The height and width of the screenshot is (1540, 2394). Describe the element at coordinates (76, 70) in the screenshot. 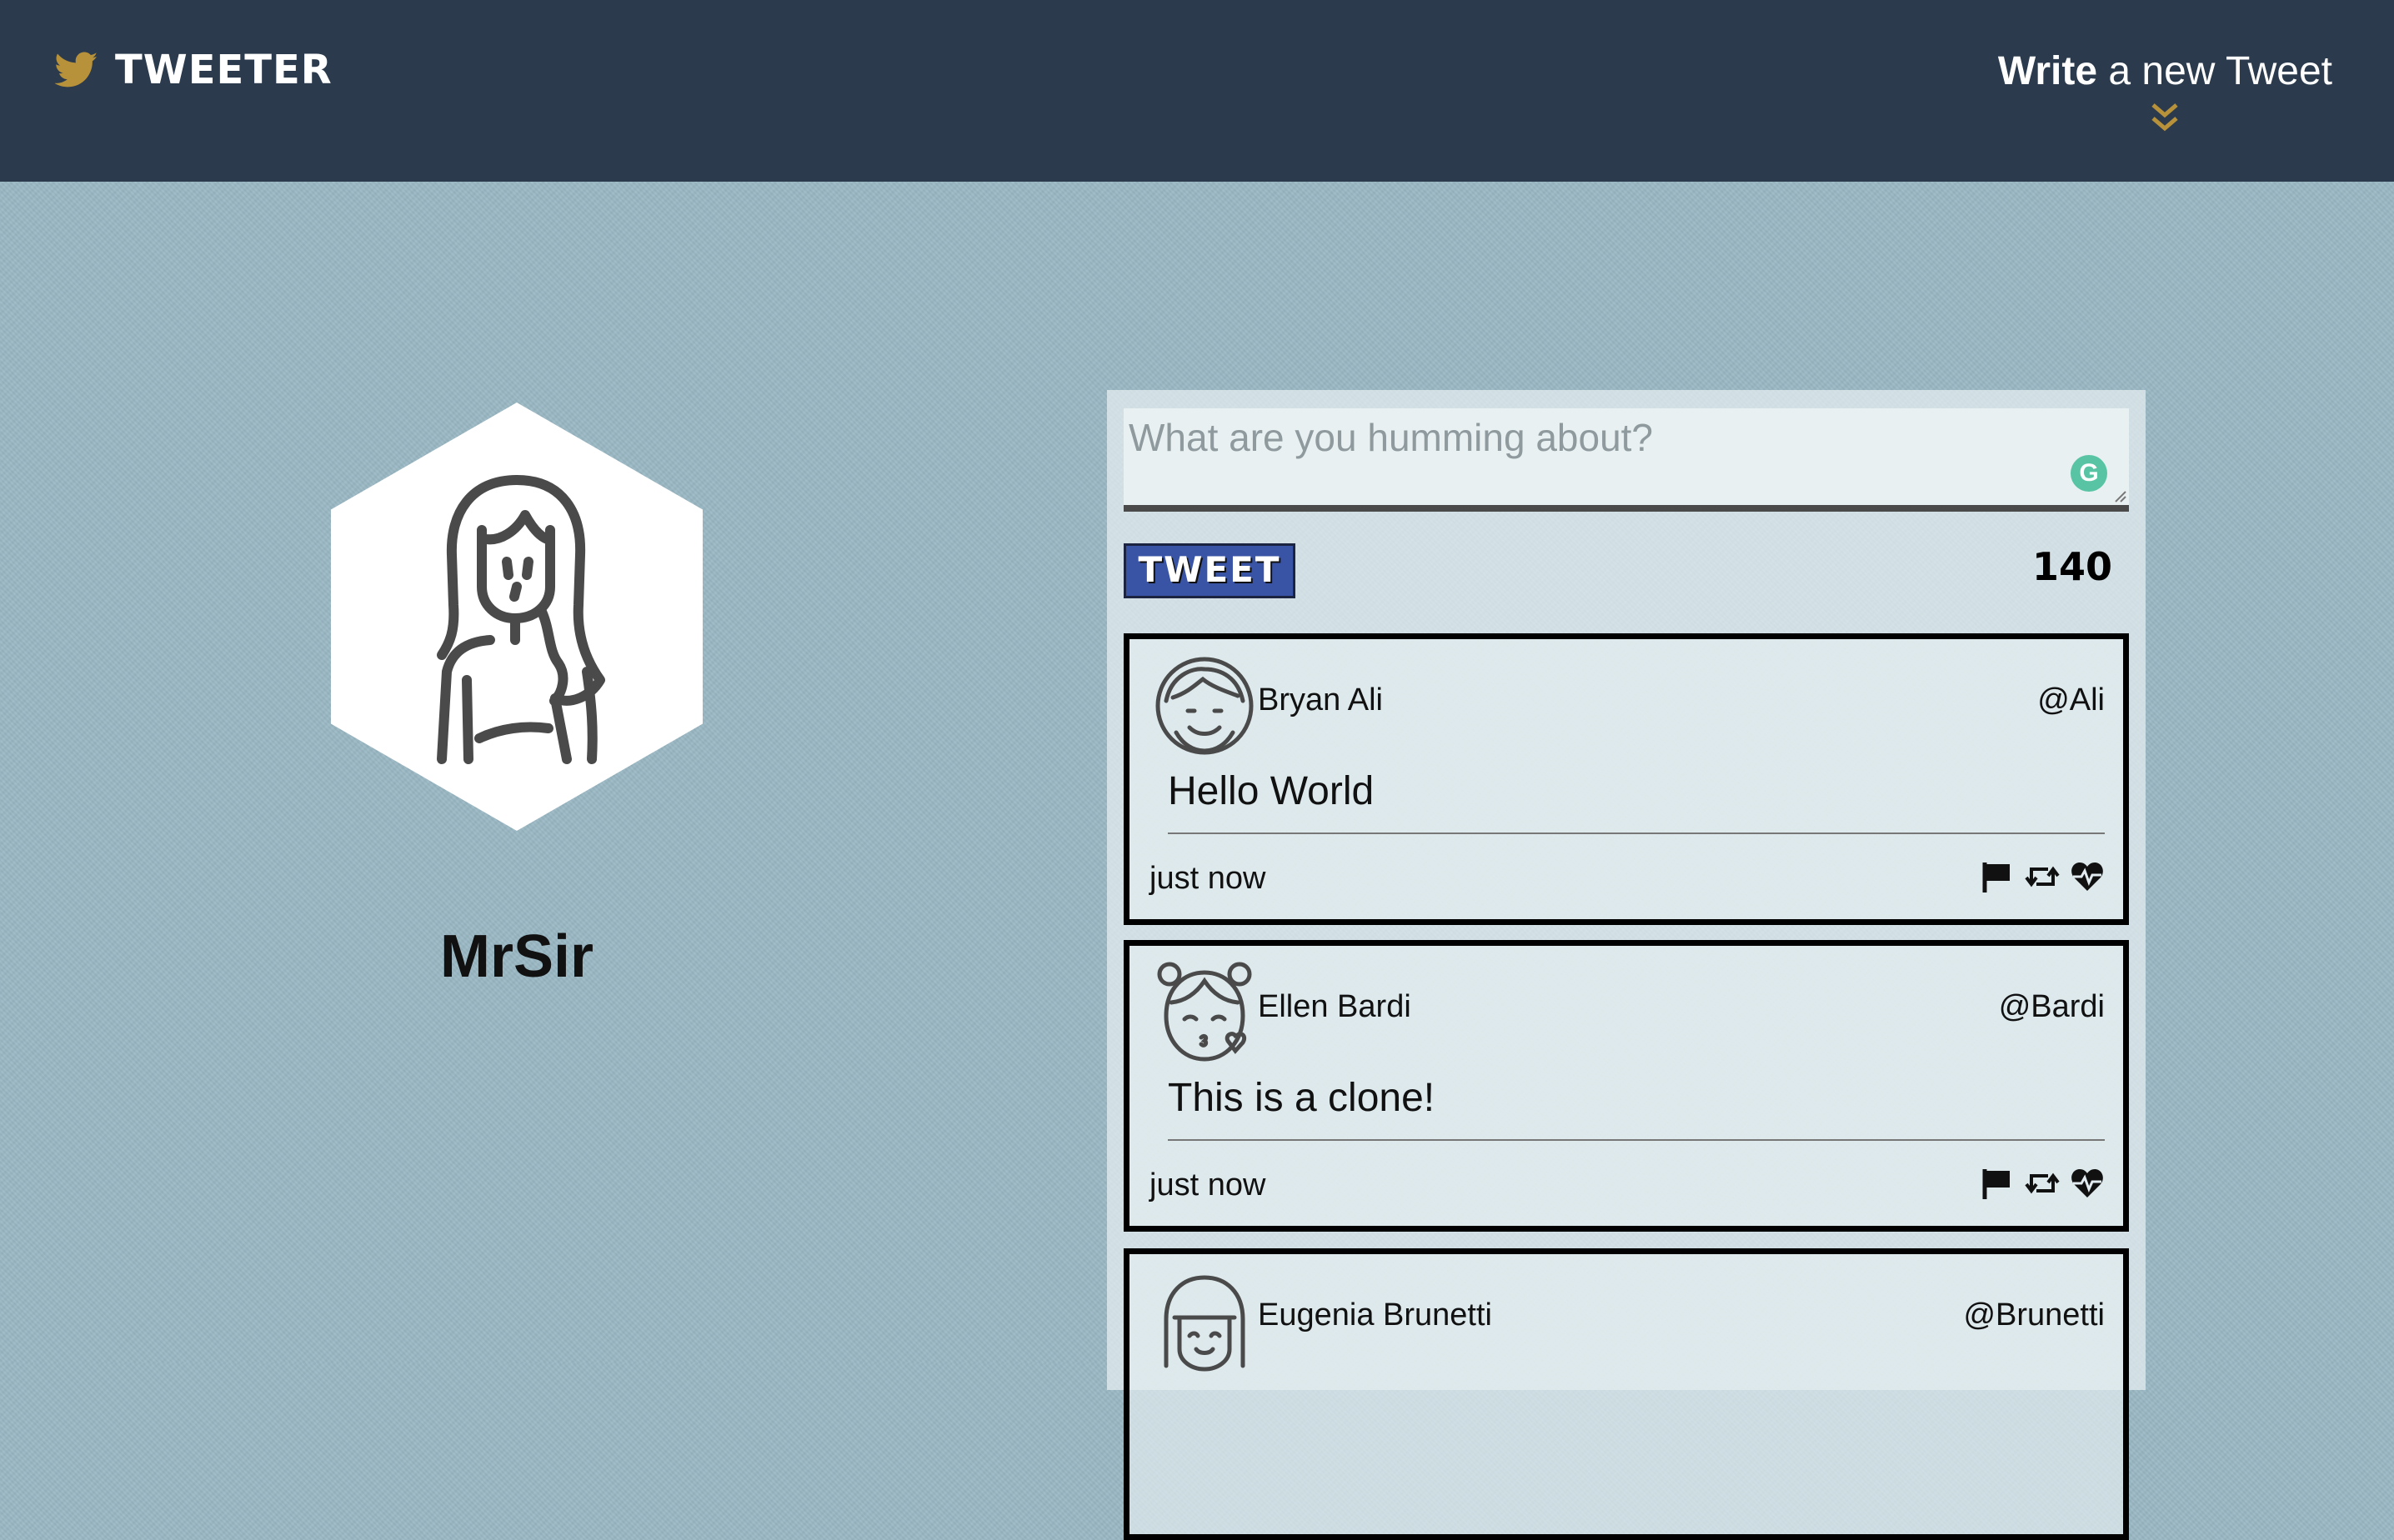

I see `bird-logo-icon` at that location.